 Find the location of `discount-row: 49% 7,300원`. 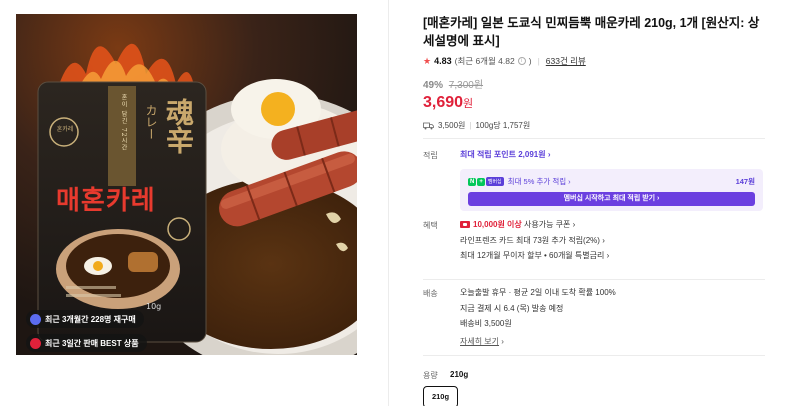

discount-row: 49% 7,300원 is located at coordinates (593, 83).